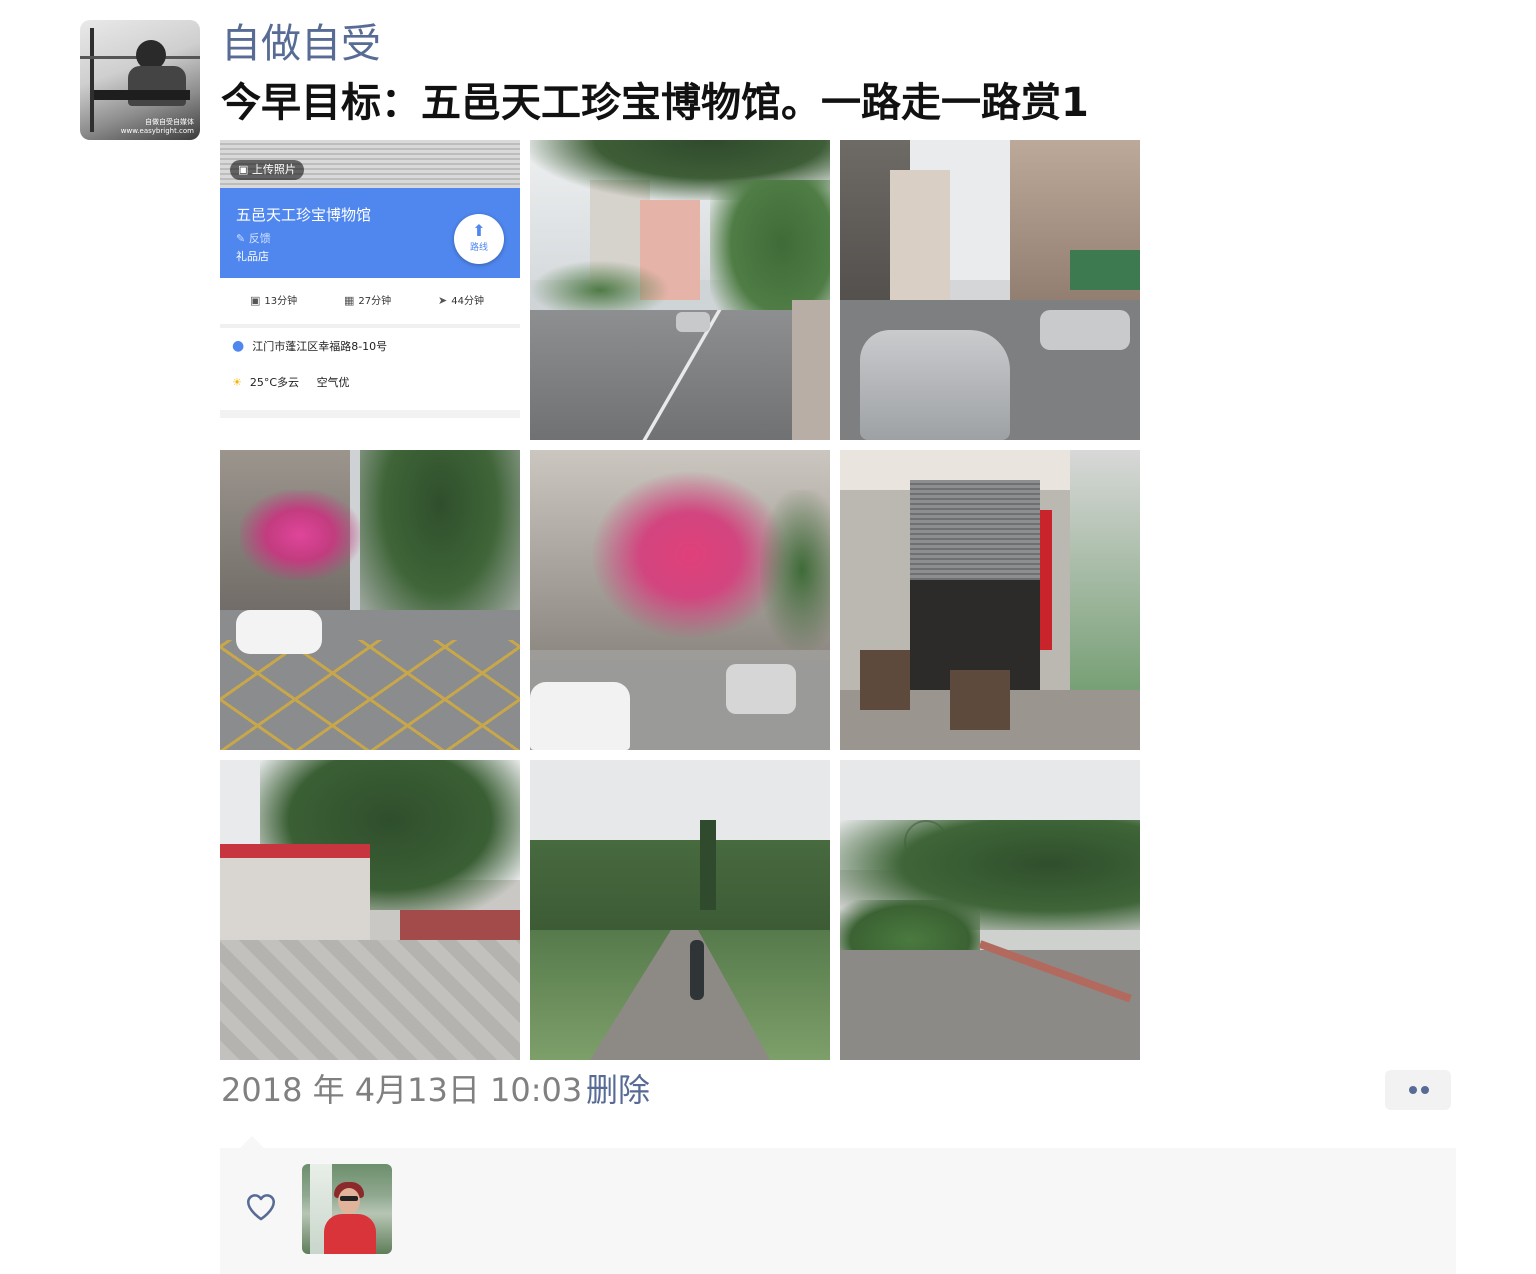  Describe the element at coordinates (281, 301) in the screenshot. I see `drive-time: 13分钟` at that location.